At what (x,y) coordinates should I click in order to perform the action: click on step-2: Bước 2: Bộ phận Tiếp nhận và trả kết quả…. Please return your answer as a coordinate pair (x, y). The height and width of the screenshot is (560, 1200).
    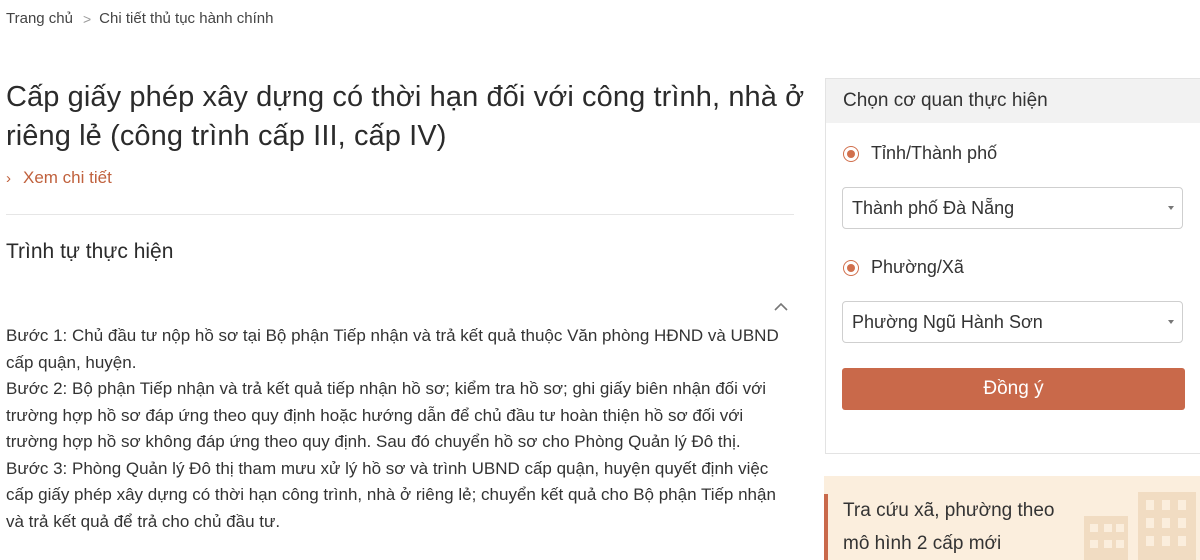
    Looking at the image, I should click on (386, 415).